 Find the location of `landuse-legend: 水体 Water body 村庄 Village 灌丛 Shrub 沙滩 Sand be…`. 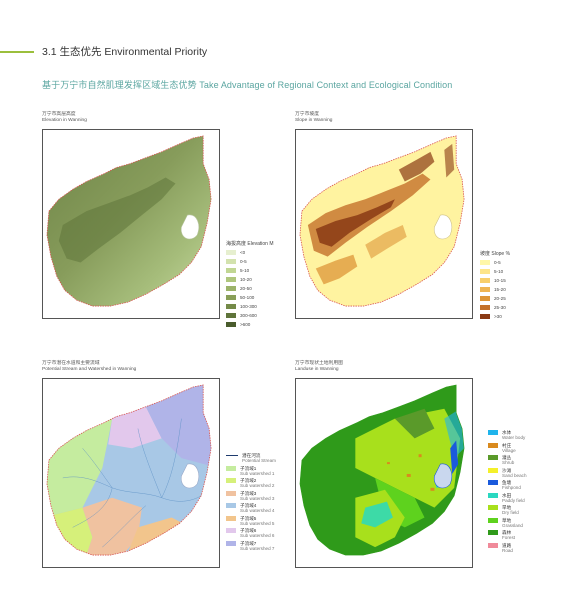

landuse-legend: 水体 Water body 村庄 Village 灌丛 Shrub 沙滩 Sand be… is located at coordinates (507, 492).